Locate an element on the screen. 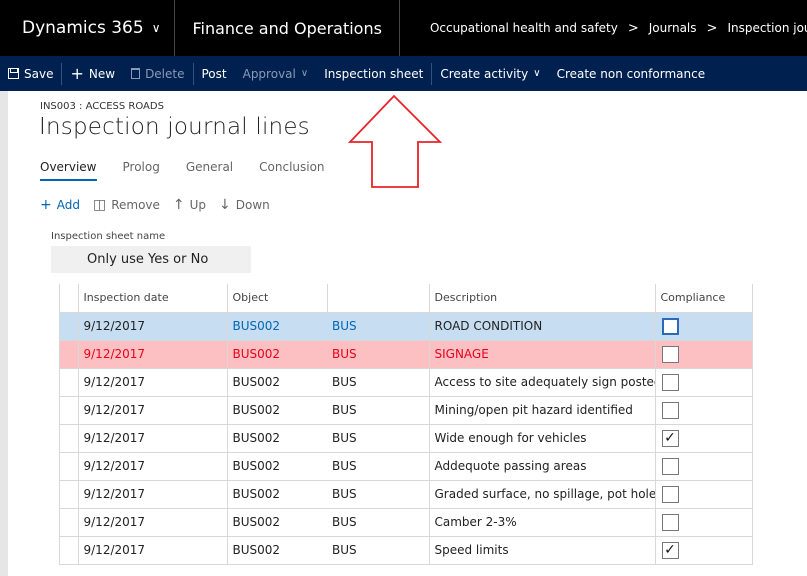  move-up-button: ↑ Up is located at coordinates (189, 205).